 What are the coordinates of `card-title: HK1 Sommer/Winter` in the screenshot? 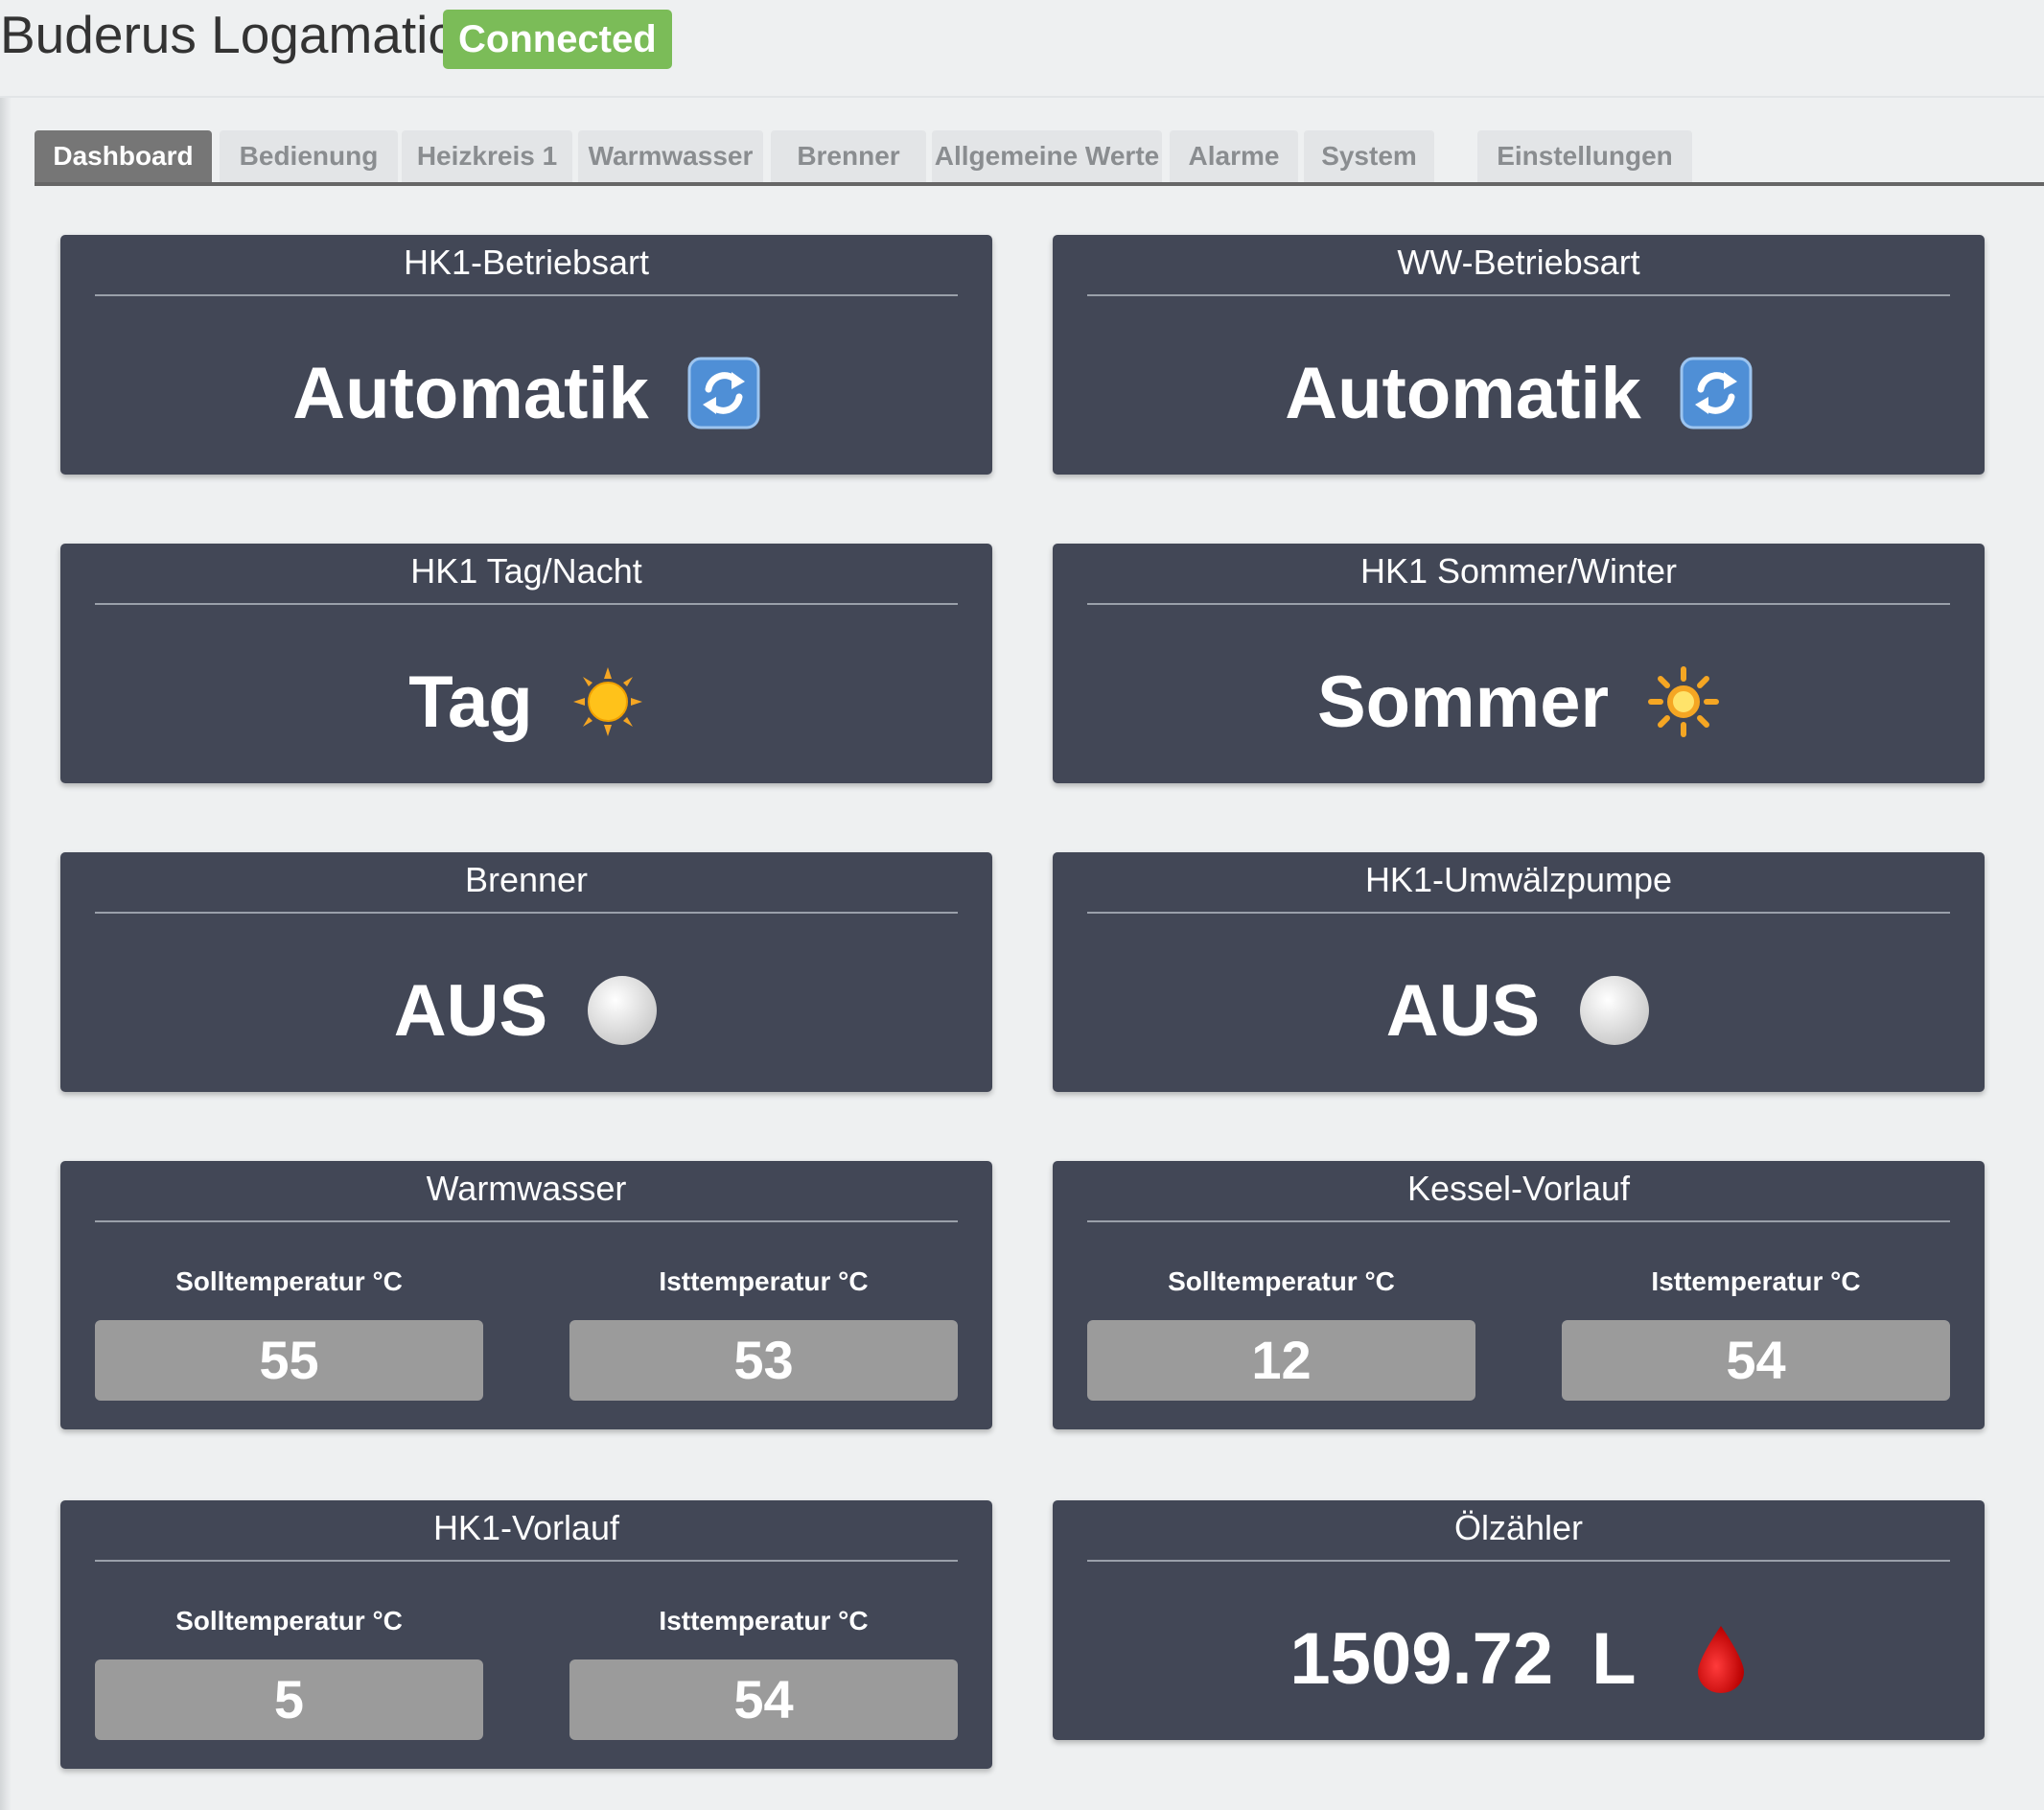 It's located at (1519, 571).